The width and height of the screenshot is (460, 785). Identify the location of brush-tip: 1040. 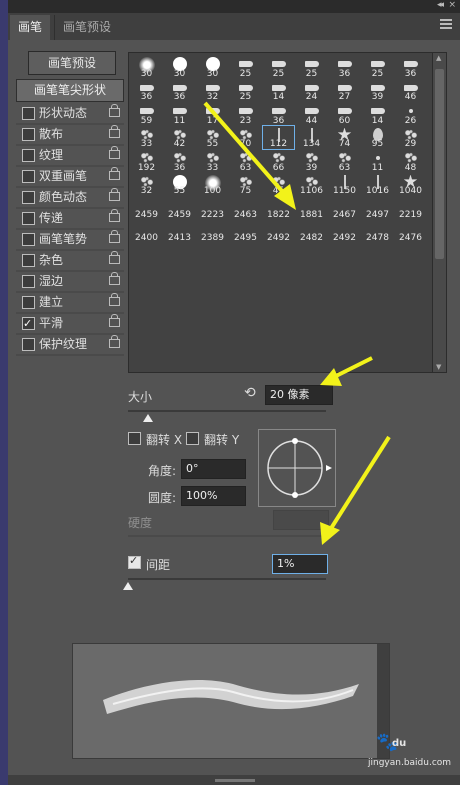
(410, 184).